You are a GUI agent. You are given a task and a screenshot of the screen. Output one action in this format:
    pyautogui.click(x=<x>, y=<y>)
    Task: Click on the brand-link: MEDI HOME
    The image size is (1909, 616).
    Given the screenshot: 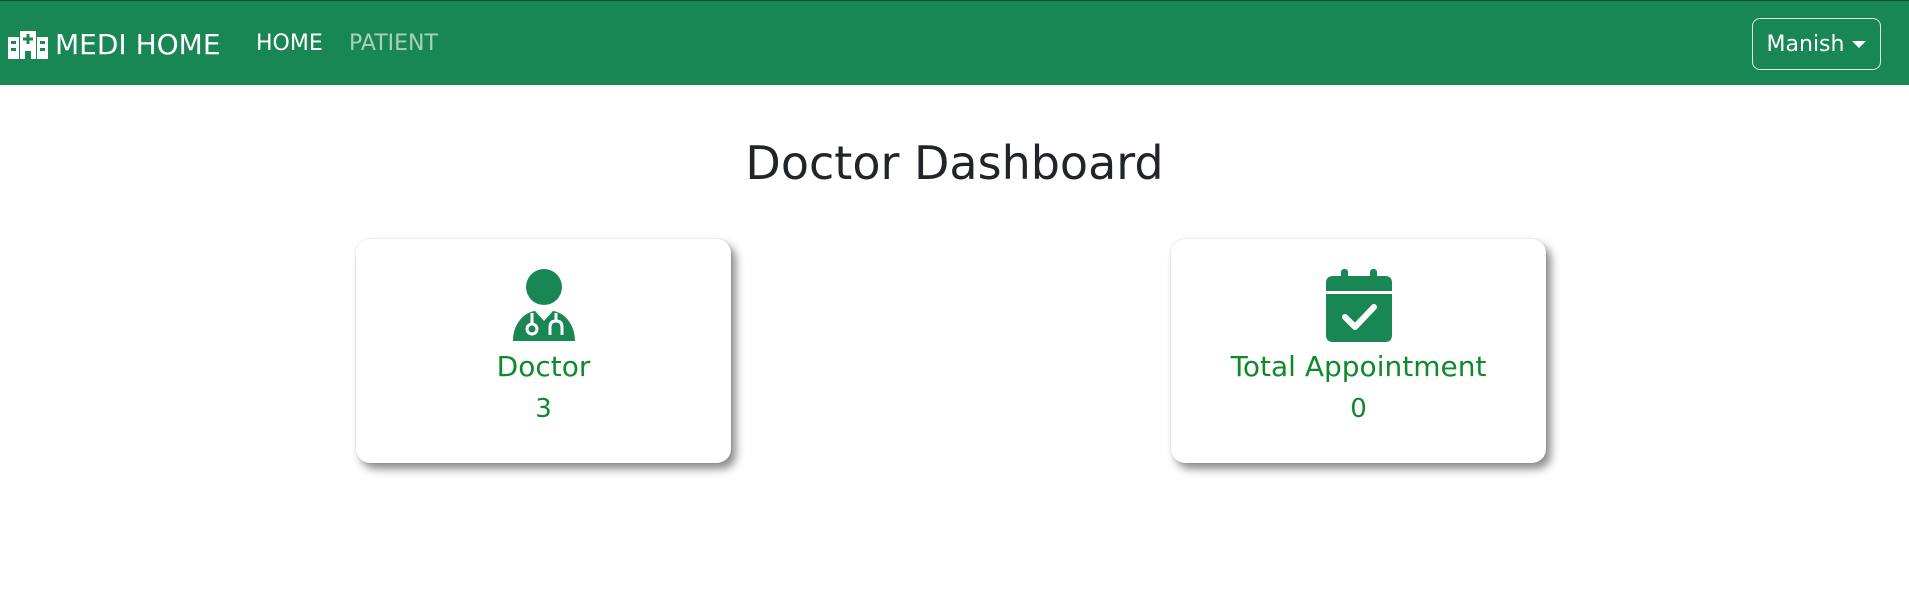 What is the action you would take?
    pyautogui.click(x=114, y=44)
    